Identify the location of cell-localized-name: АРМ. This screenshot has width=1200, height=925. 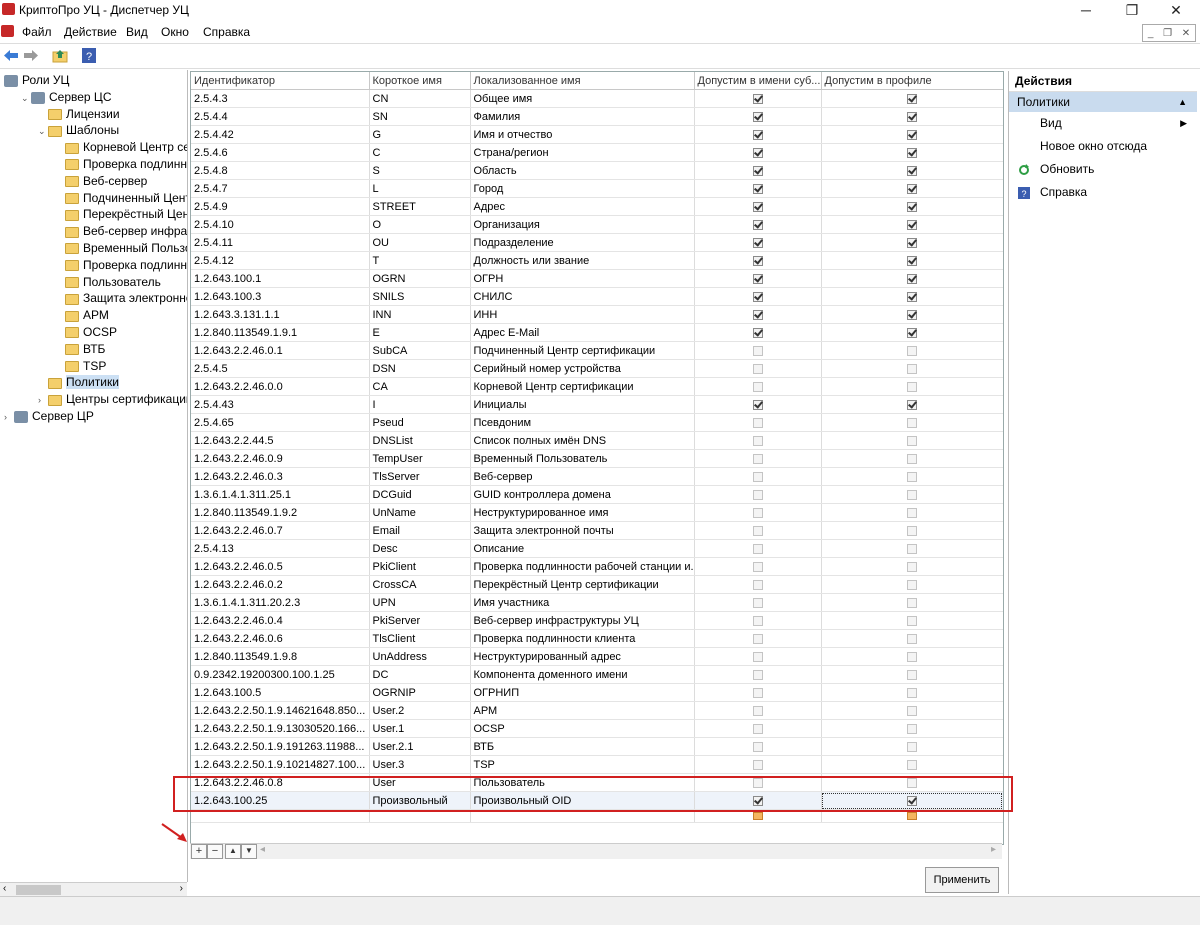
(582, 710).